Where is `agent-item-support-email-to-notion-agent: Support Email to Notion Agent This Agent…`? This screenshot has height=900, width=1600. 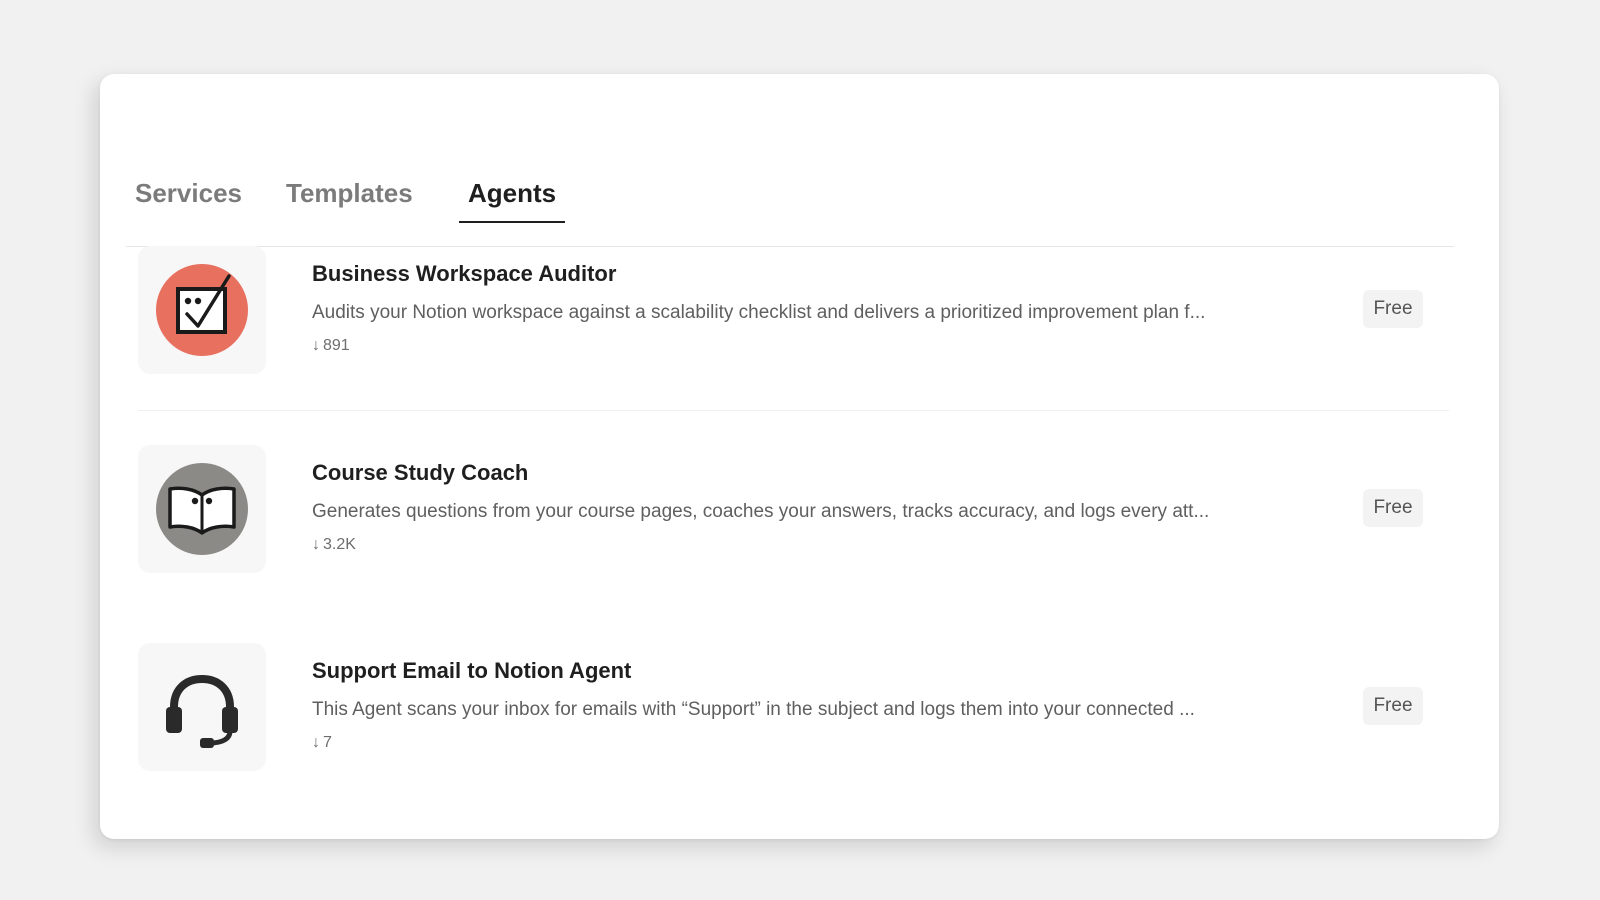
agent-item-support-email-to-notion-agent: Support Email to Notion Agent This Agent… is located at coordinates (799, 708).